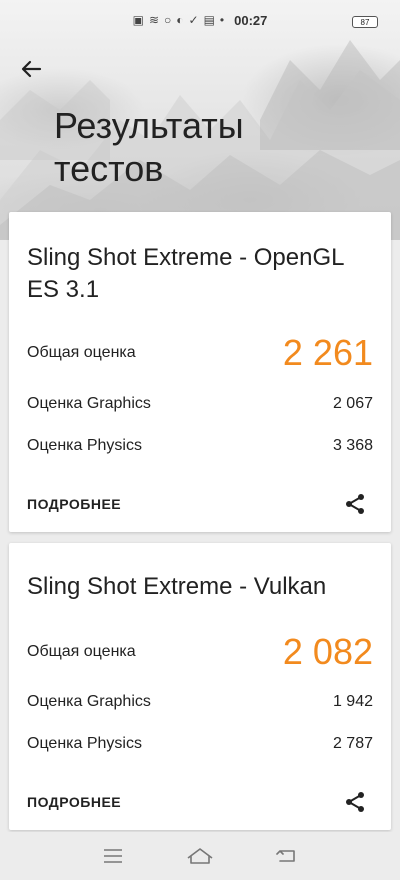  Describe the element at coordinates (352, 743) in the screenshot. I see `physics-score-value: 2 787` at that location.